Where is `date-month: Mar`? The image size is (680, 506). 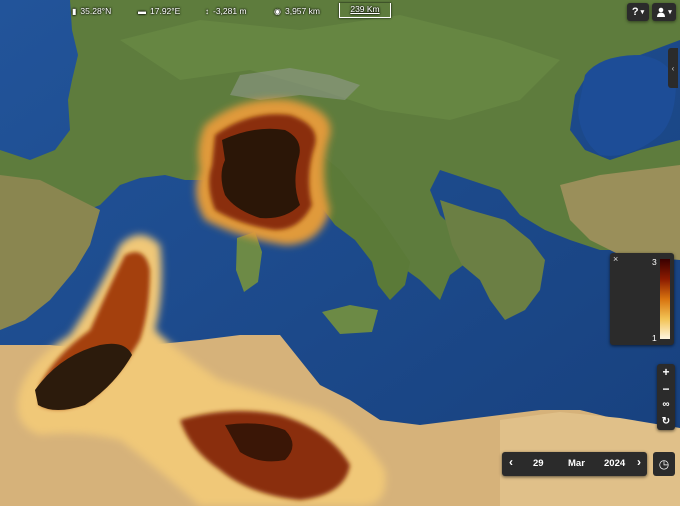
date-month: Mar is located at coordinates (576, 463).